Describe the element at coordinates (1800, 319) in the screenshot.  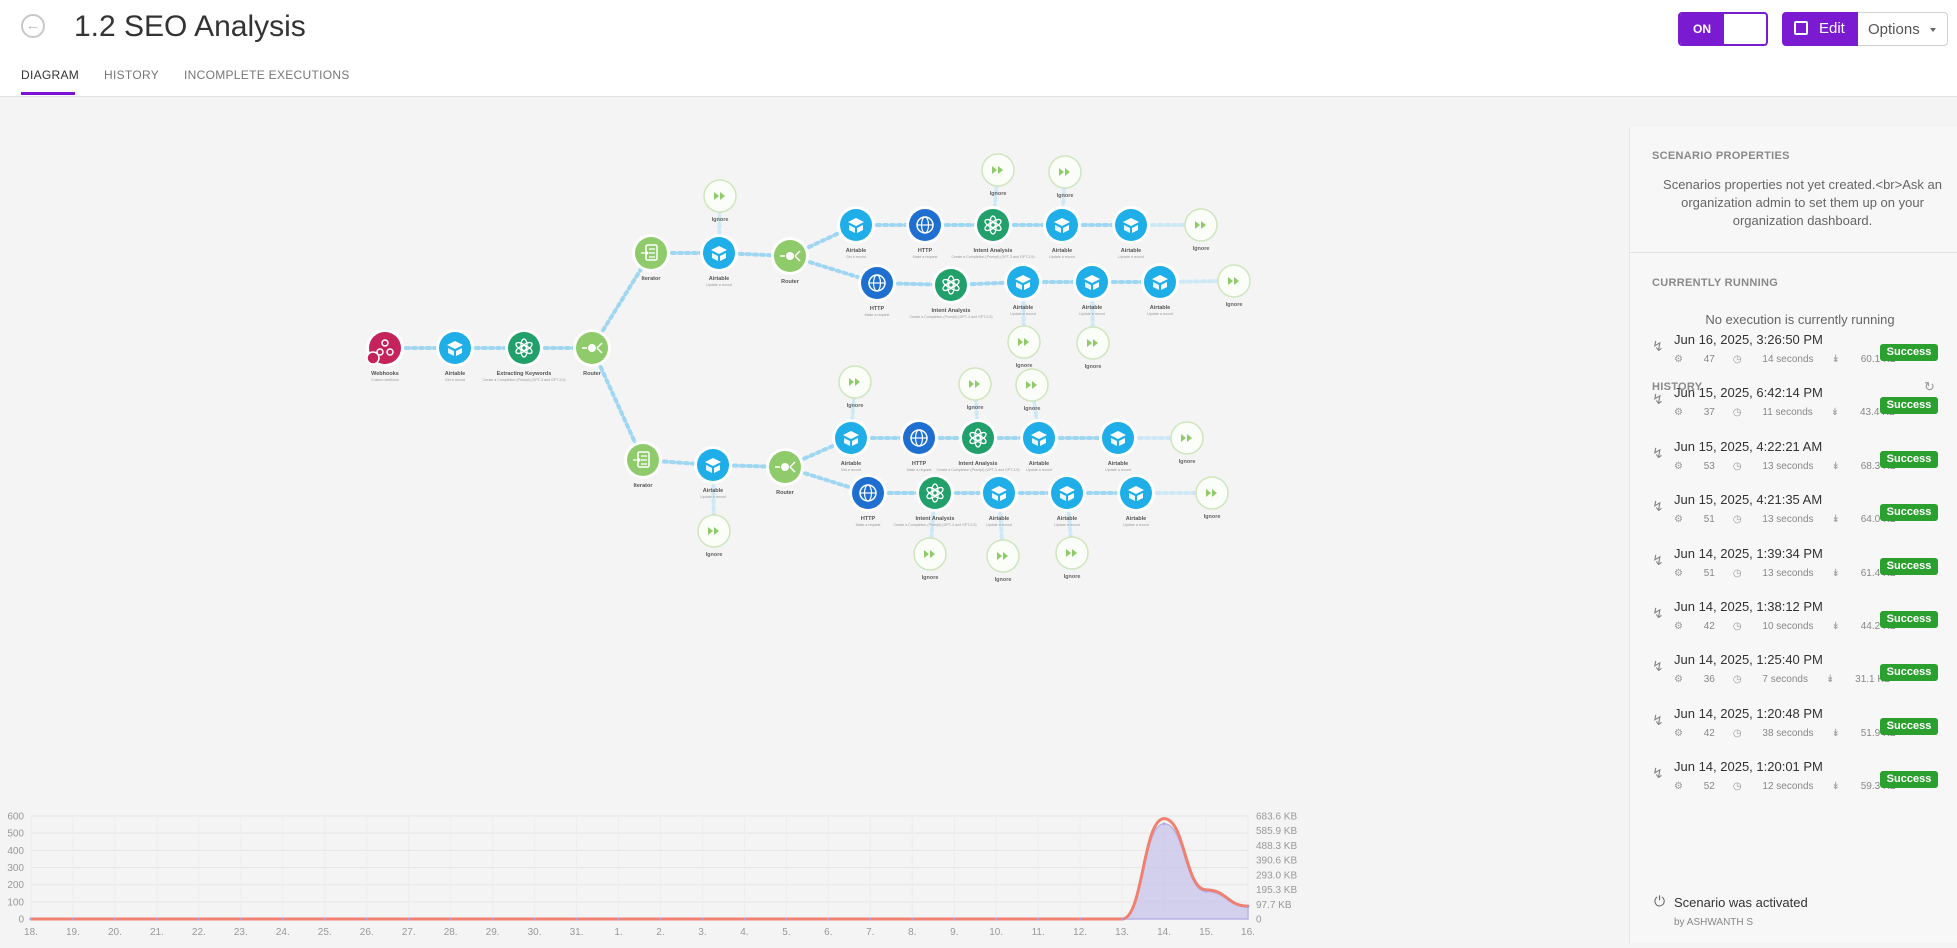
I see `currently-running-text: No execution is currently running` at that location.